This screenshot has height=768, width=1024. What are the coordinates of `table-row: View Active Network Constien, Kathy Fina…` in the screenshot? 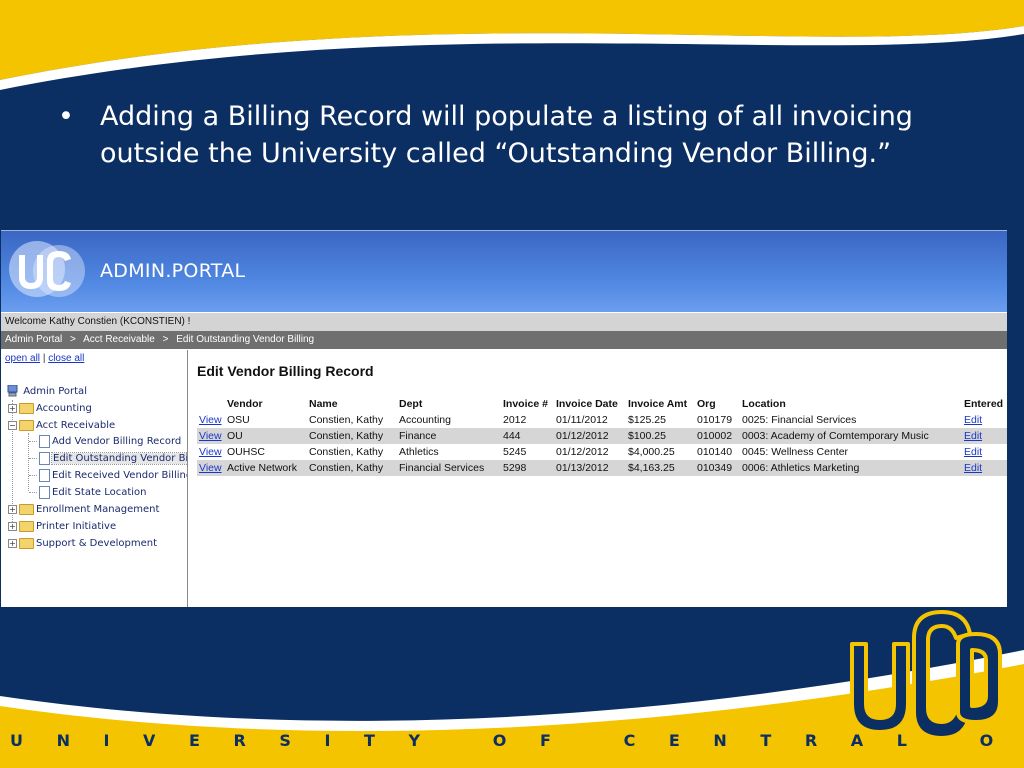 It's located at (602, 468).